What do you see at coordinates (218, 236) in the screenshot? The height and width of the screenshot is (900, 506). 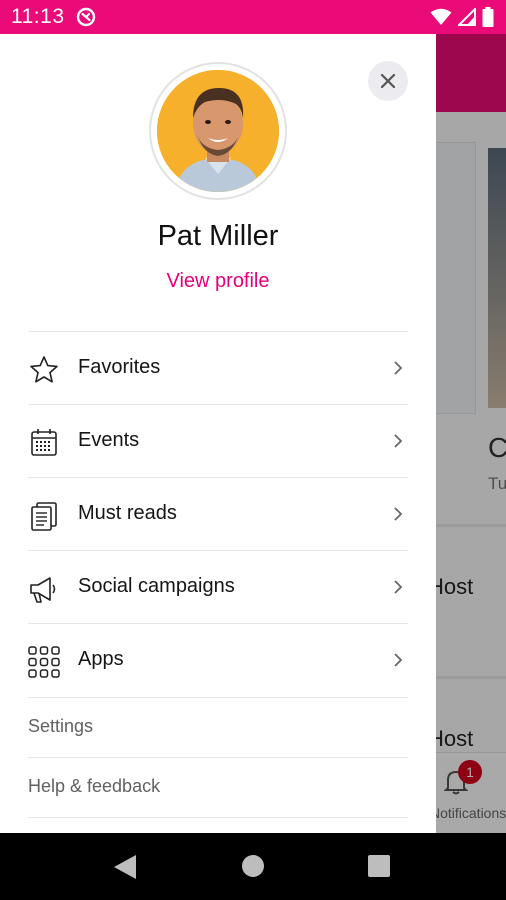 I see `profile-name: Pat Miller` at bounding box center [218, 236].